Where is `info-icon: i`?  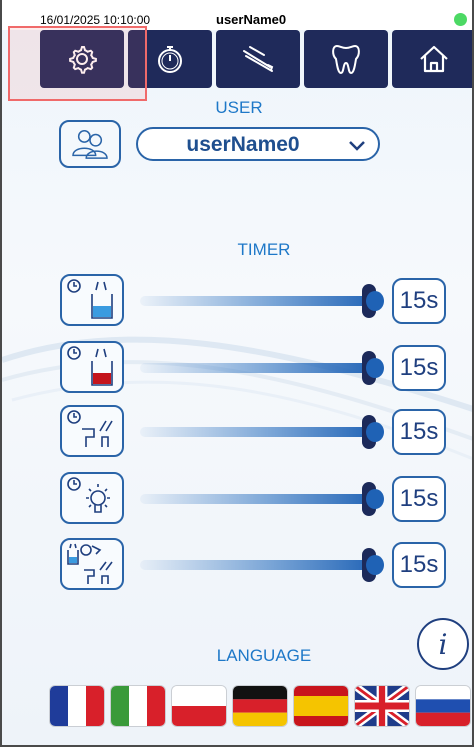
info-icon: i is located at coordinates (443, 644).